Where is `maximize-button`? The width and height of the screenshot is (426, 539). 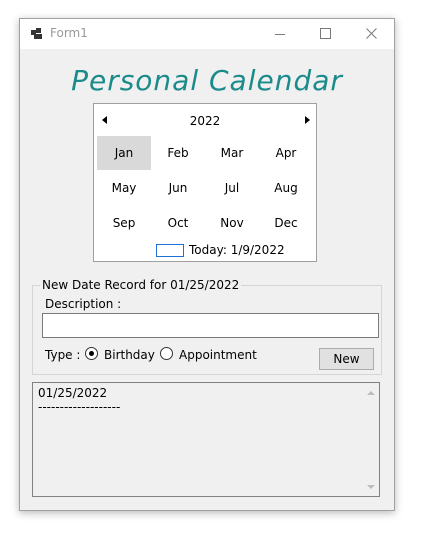
maximize-button is located at coordinates (325, 34).